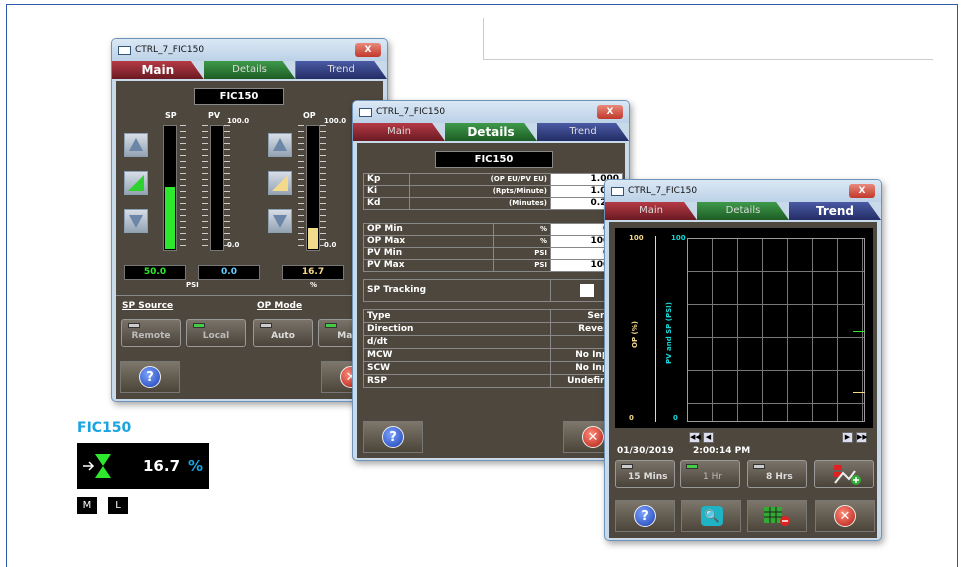  I want to click on pv-label: PV, so click(214, 115).